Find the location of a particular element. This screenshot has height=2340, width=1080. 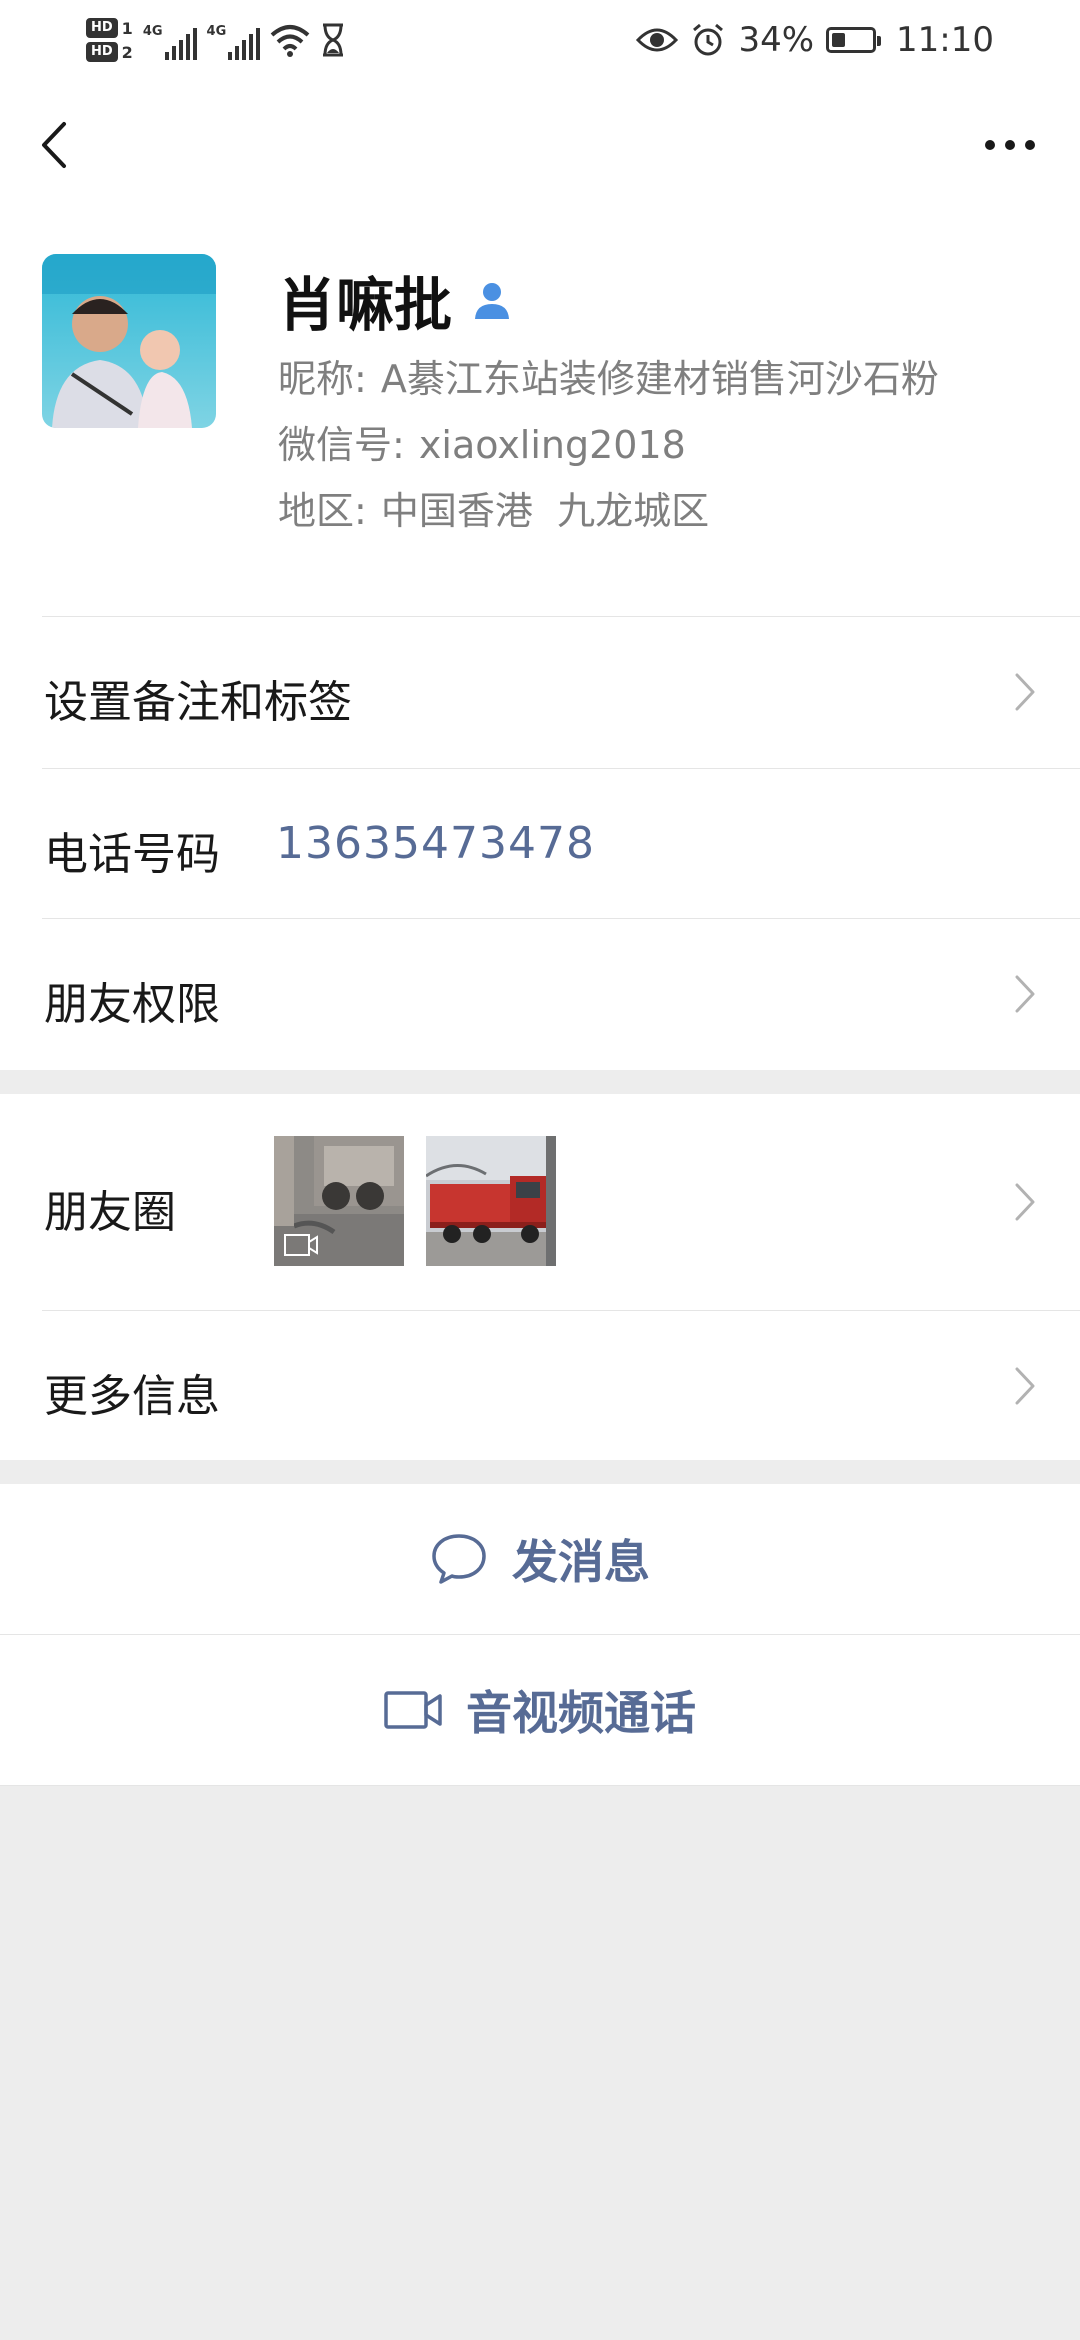

region-row: 地区: 中国香港 九龙城区 is located at coordinates (493, 507).